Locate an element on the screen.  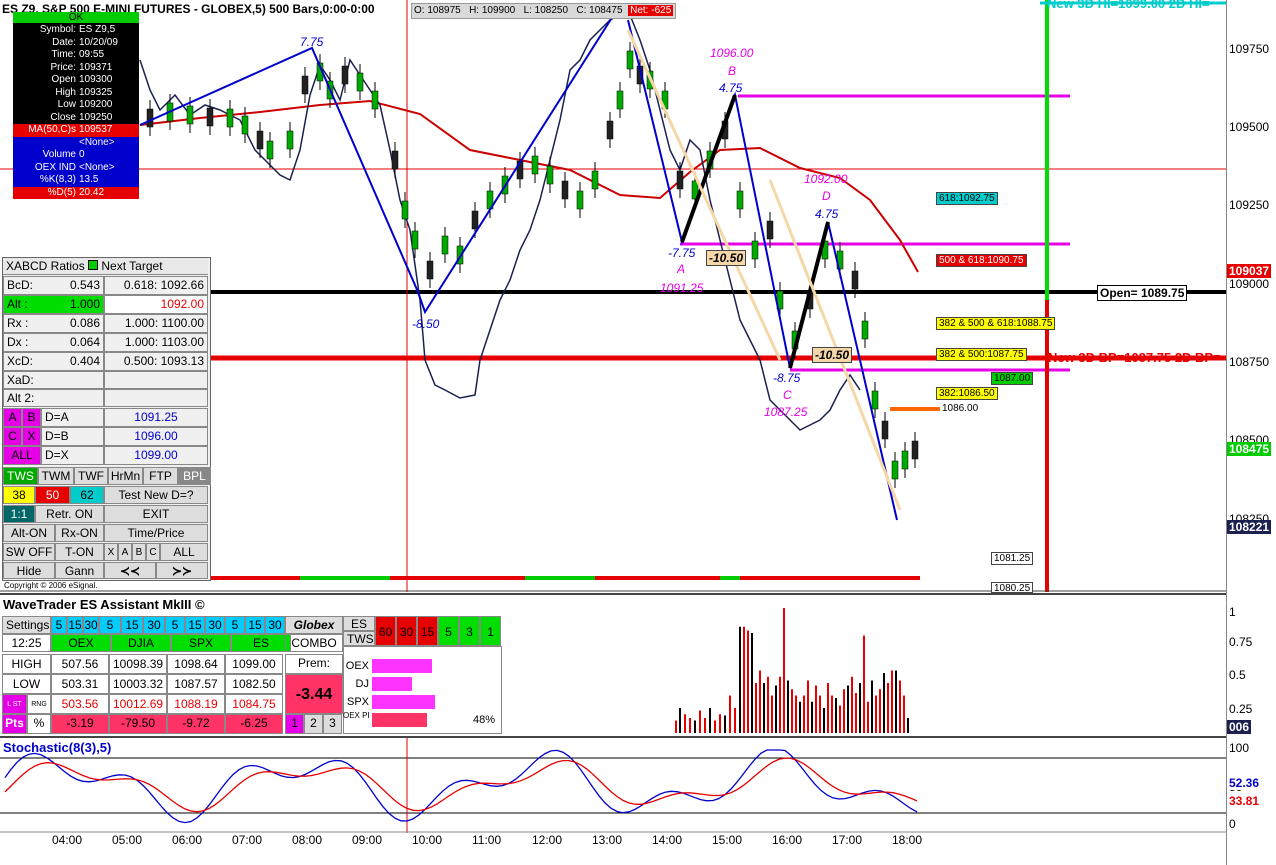
target-value: 1091.25 is located at coordinates (156, 417).